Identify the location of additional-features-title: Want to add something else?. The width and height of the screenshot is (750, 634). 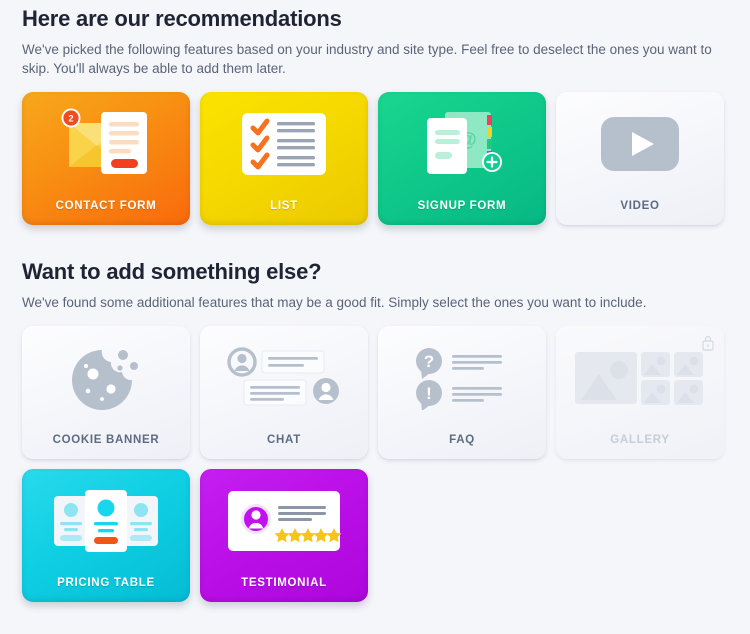
(172, 271).